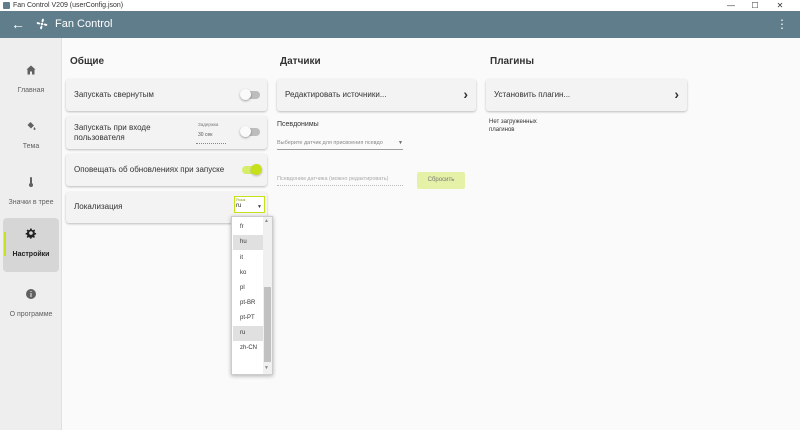 The image size is (800, 430). I want to click on home-icon, so click(31, 70).